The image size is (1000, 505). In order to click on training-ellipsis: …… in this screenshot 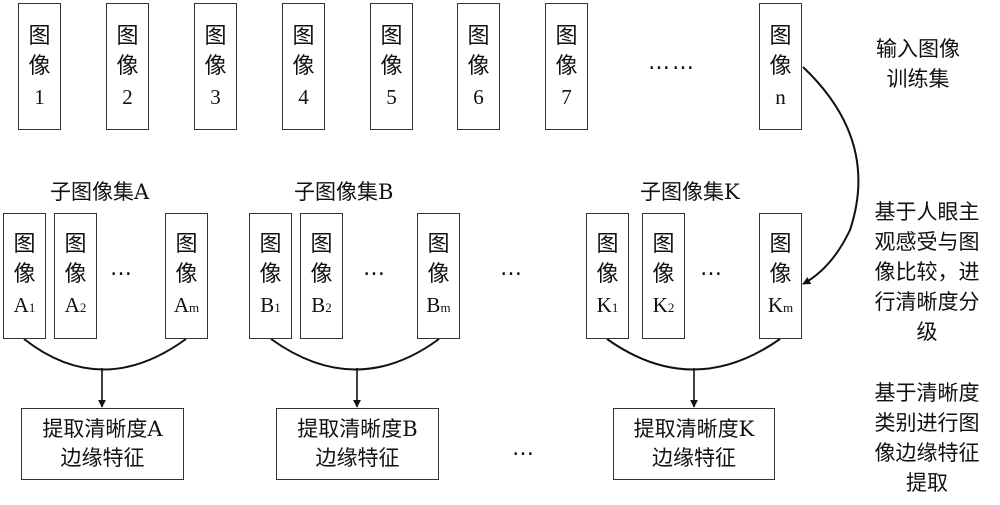, I will do `click(672, 62)`.